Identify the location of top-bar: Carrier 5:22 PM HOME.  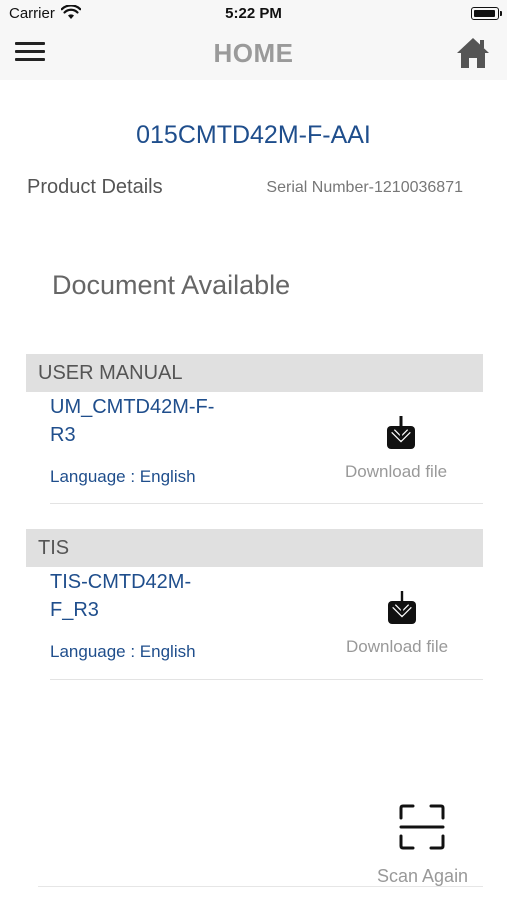
(253, 40).